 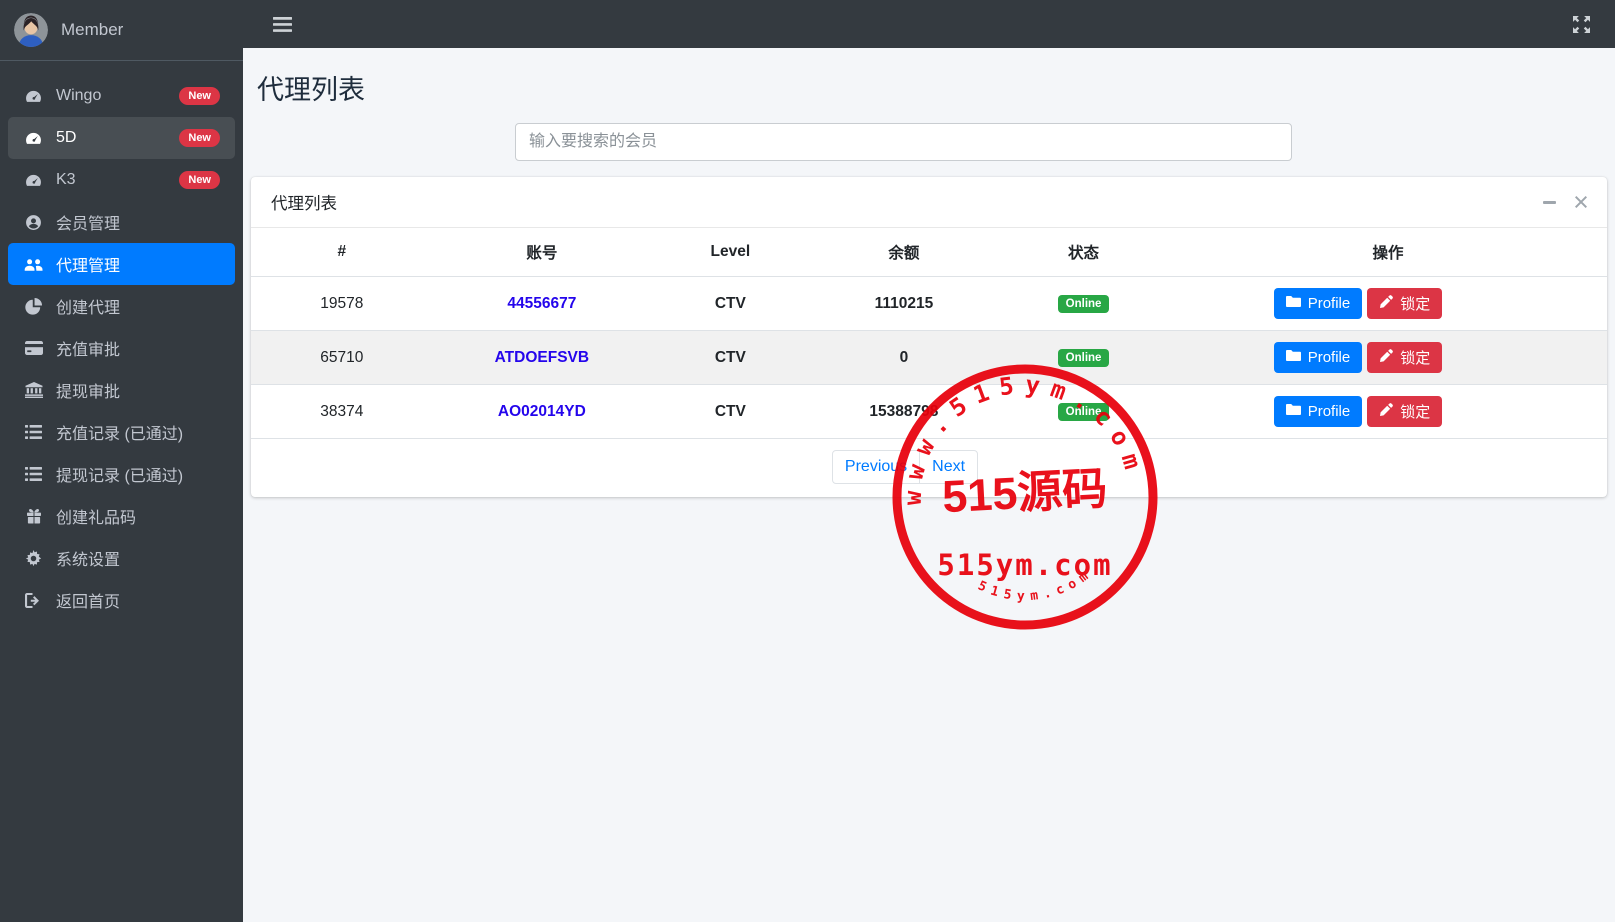 I want to click on sidebar-item-agent-manage: 代理管理, so click(x=121, y=264).